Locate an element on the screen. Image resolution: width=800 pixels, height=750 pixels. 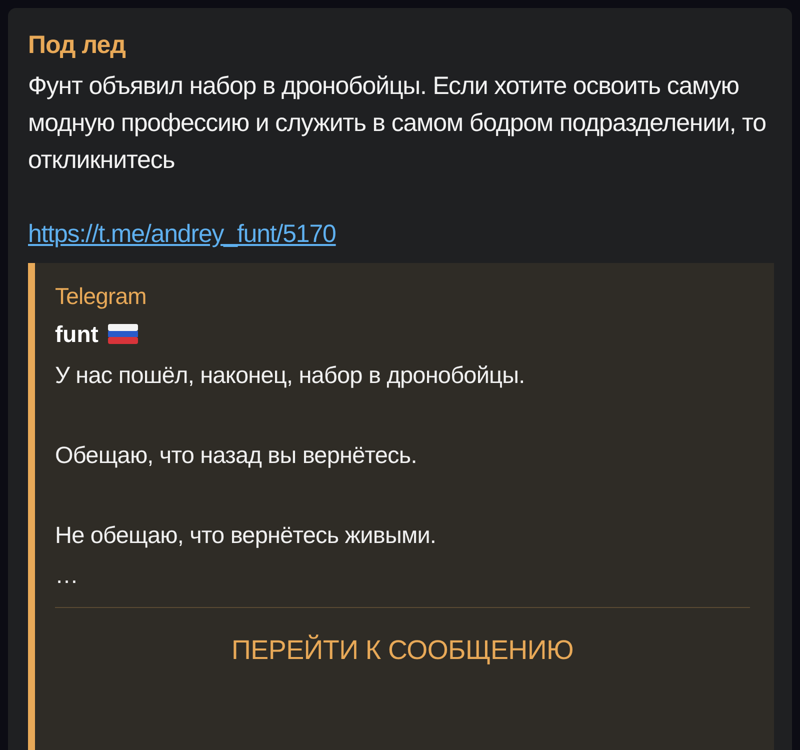
message-link: https://t.me/andrey_funt/5170 is located at coordinates (182, 234).